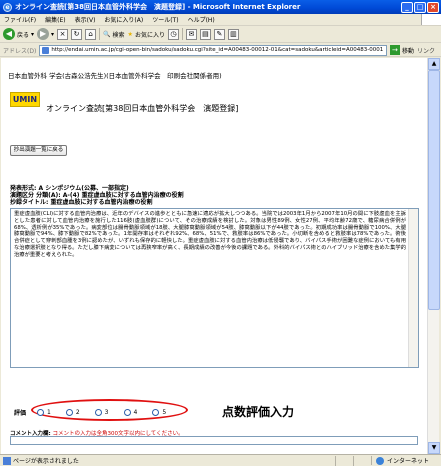  Describe the element at coordinates (413, 288) in the screenshot. I see `abstract-scrollbar` at that location.